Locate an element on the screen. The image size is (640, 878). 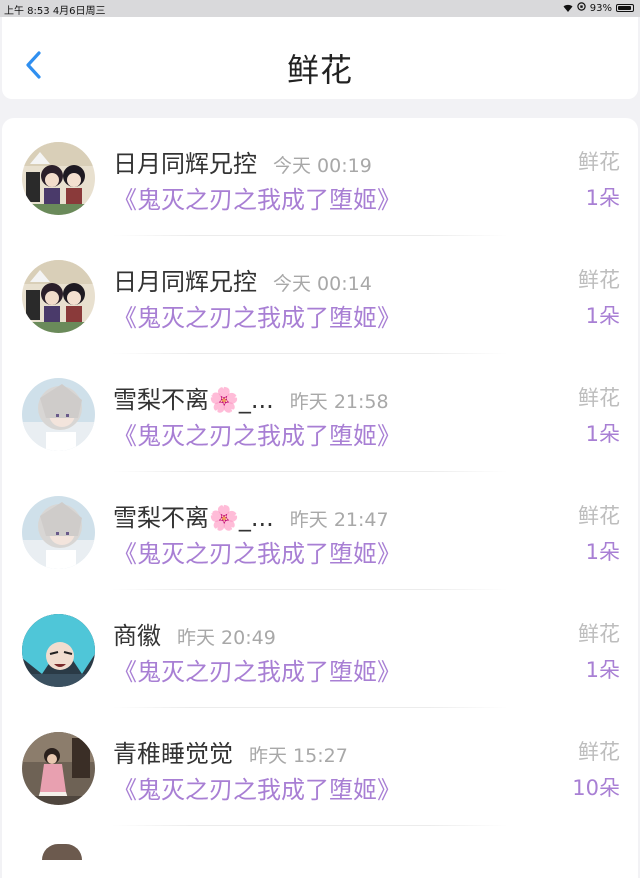
list-item: 青稚睡觉觉 昨天 15:27 《鬼灭之刃之我成了堕姬》 鲜花 10朵 is located at coordinates (320, 767).